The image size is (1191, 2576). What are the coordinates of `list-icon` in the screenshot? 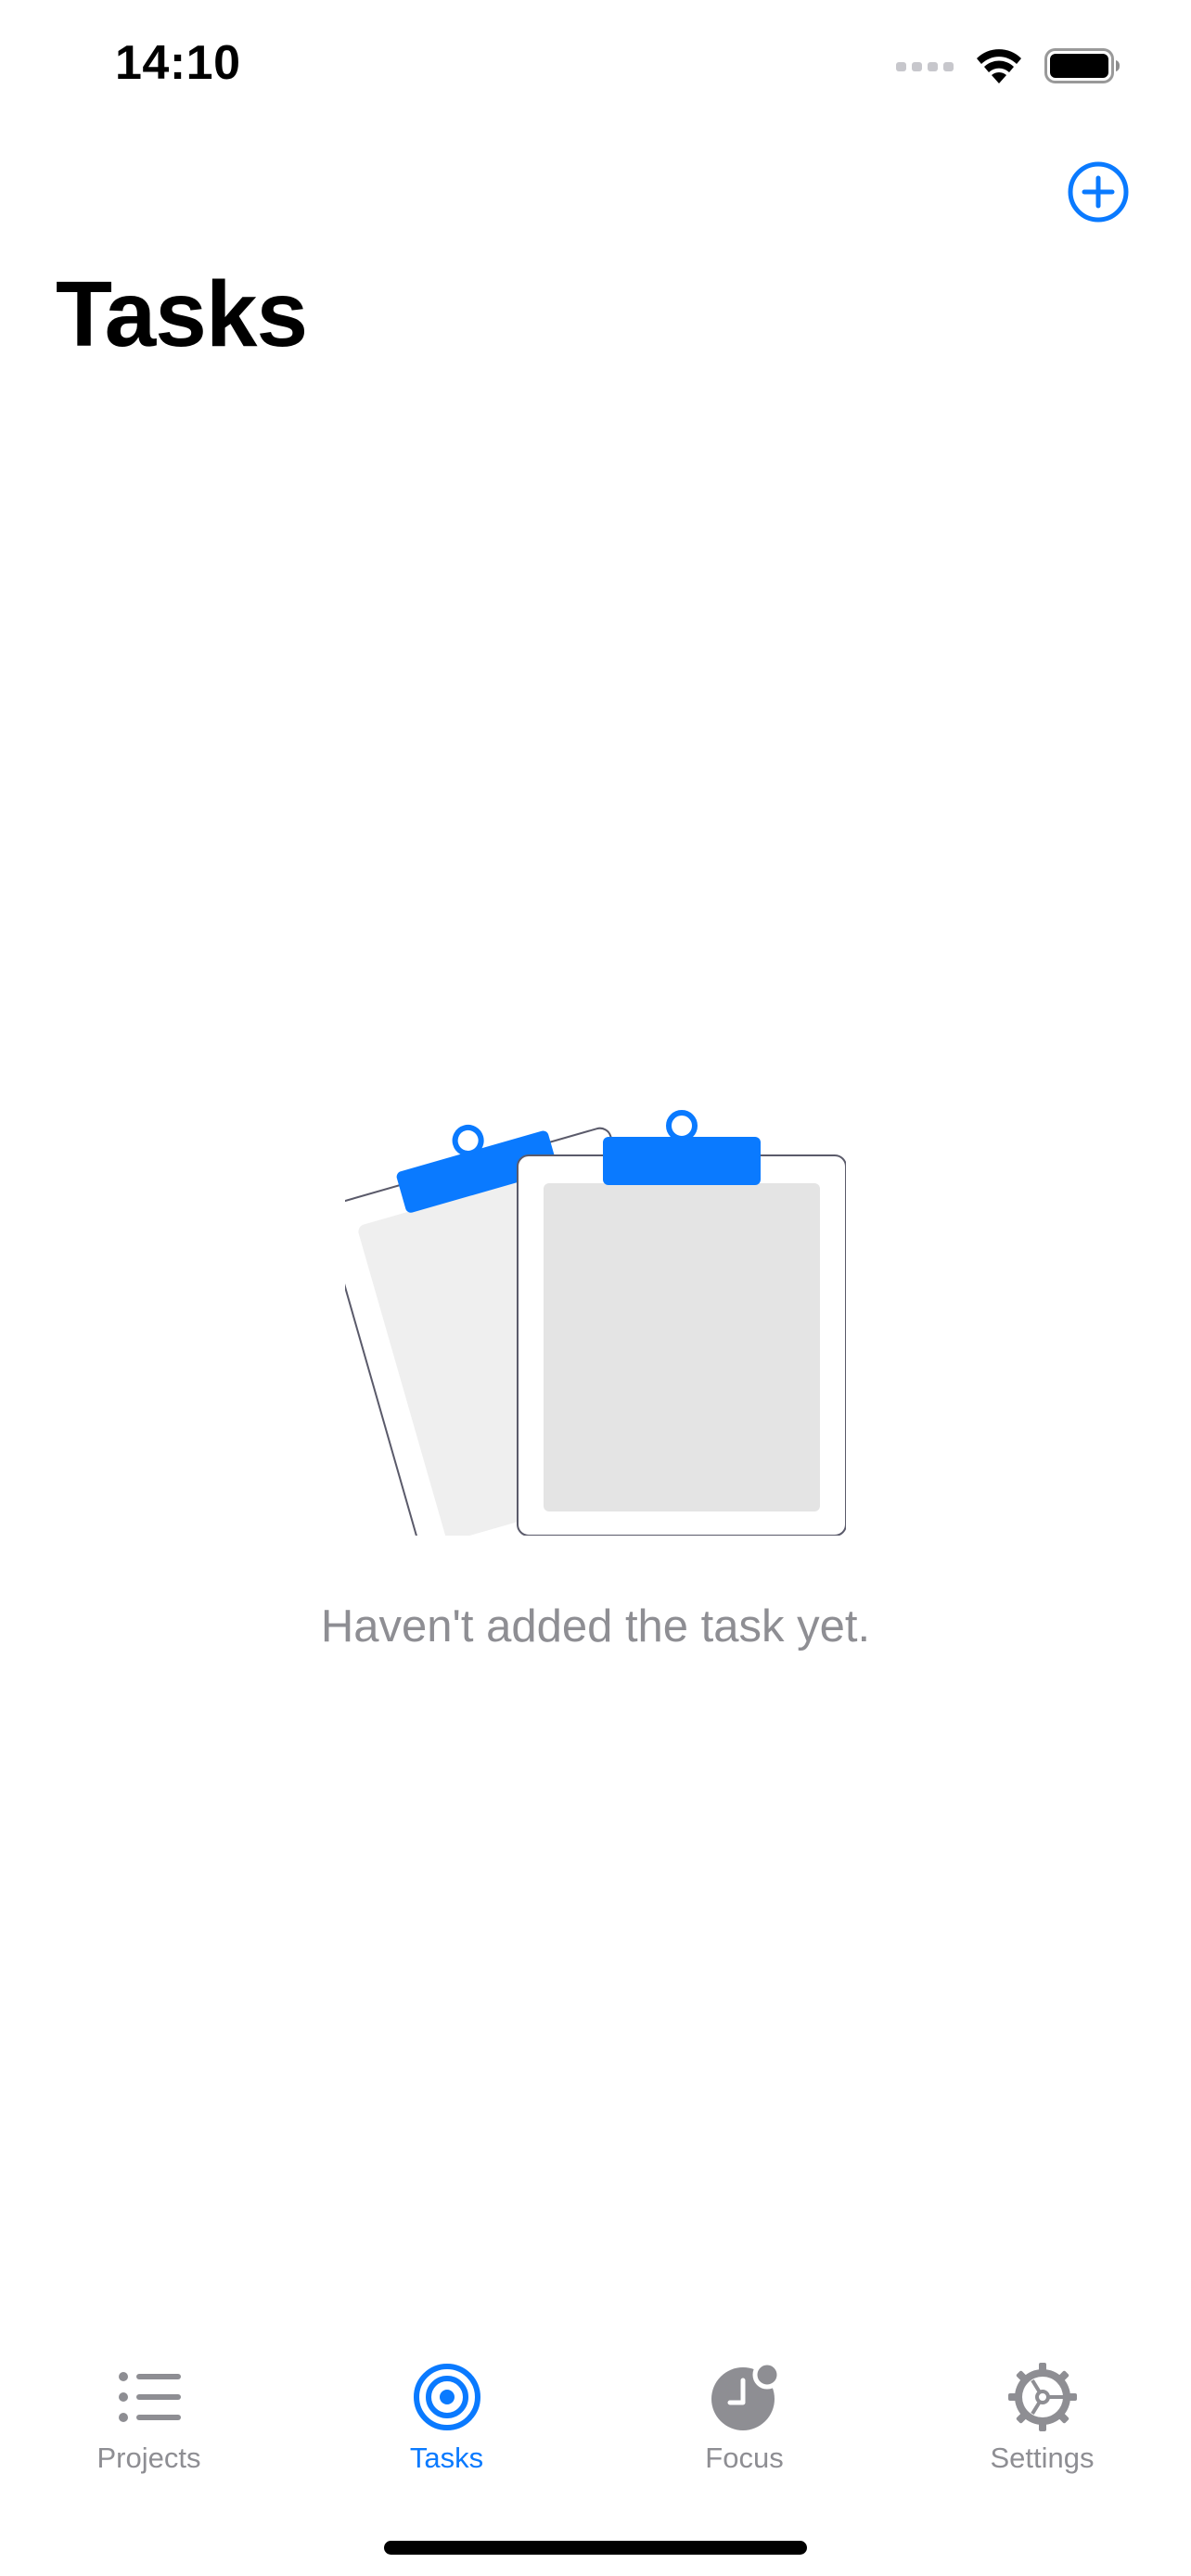 It's located at (149, 2397).